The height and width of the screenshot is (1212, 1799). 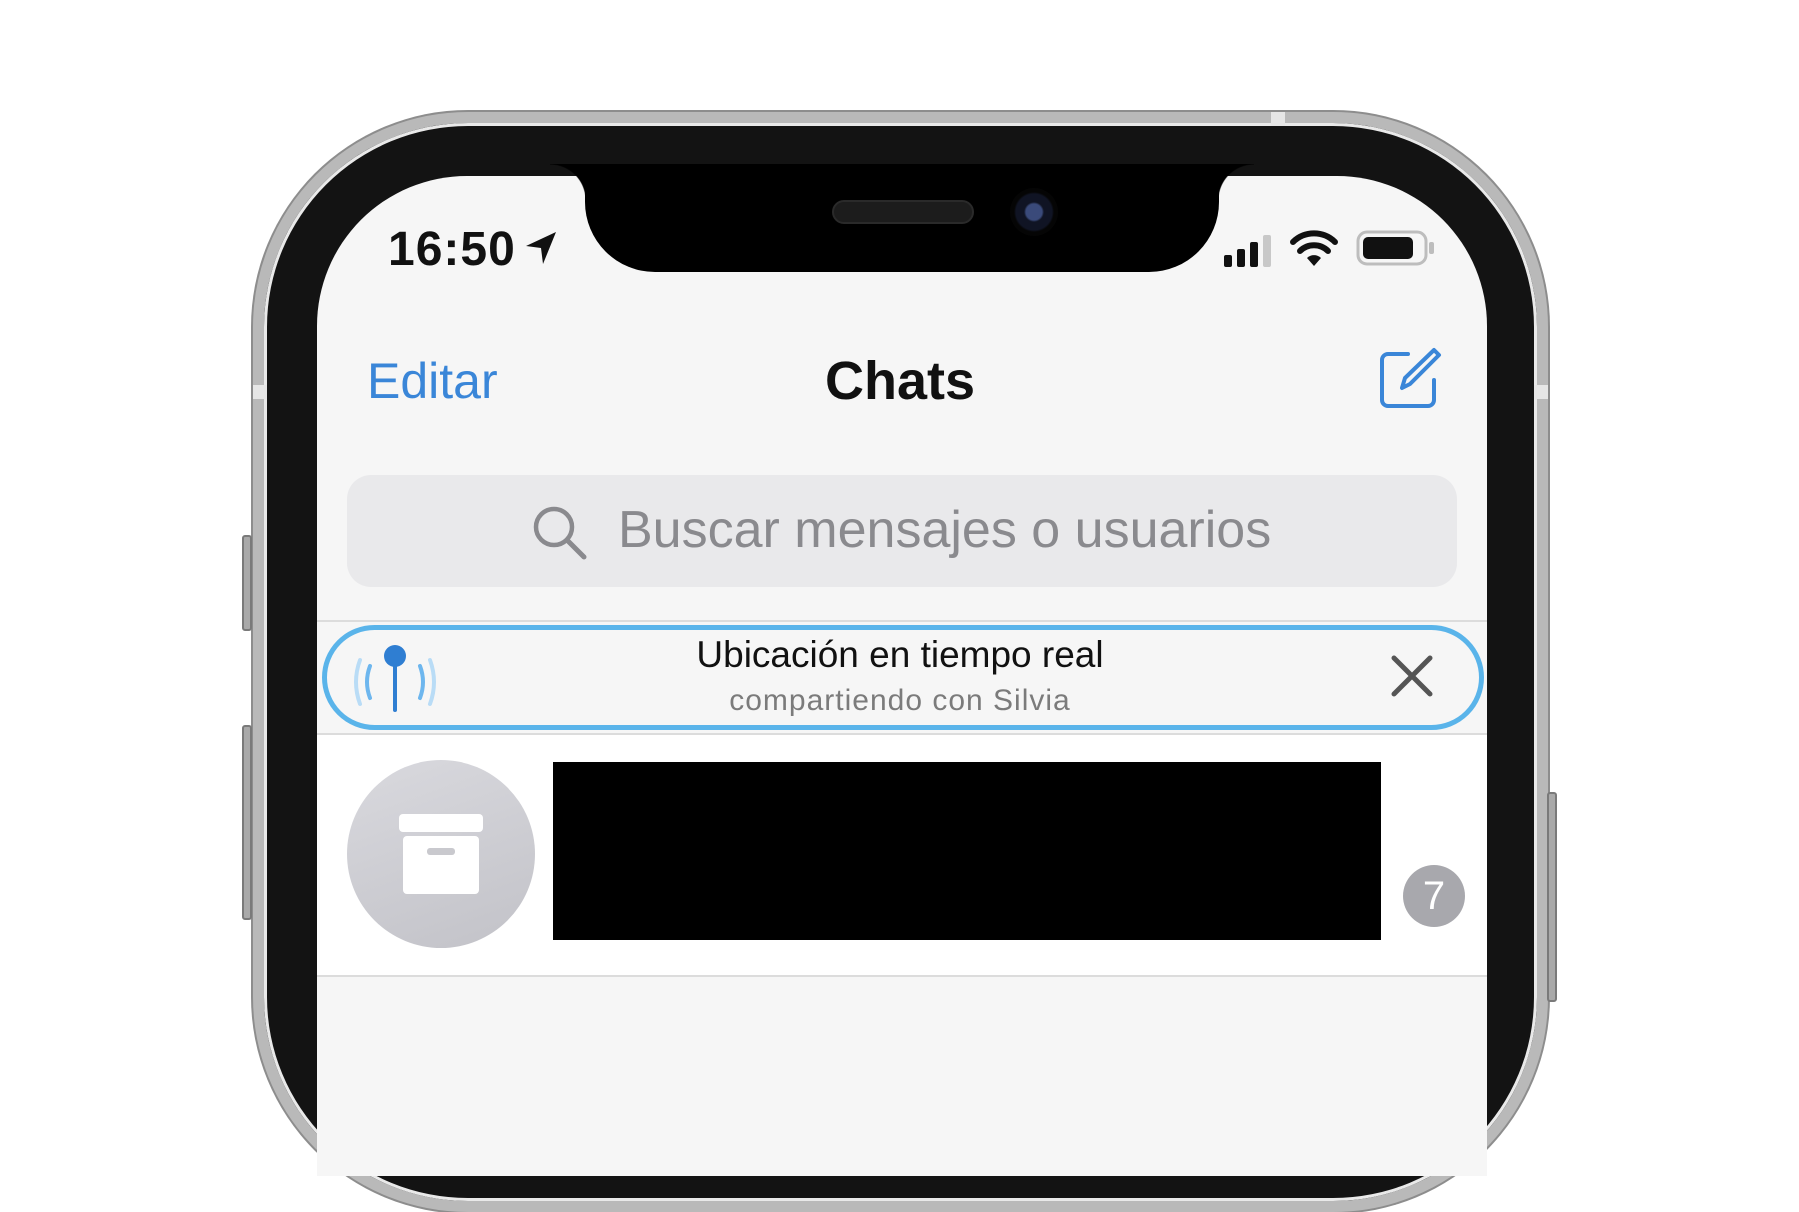 I want to click on power-button, so click(x=1552, y=897).